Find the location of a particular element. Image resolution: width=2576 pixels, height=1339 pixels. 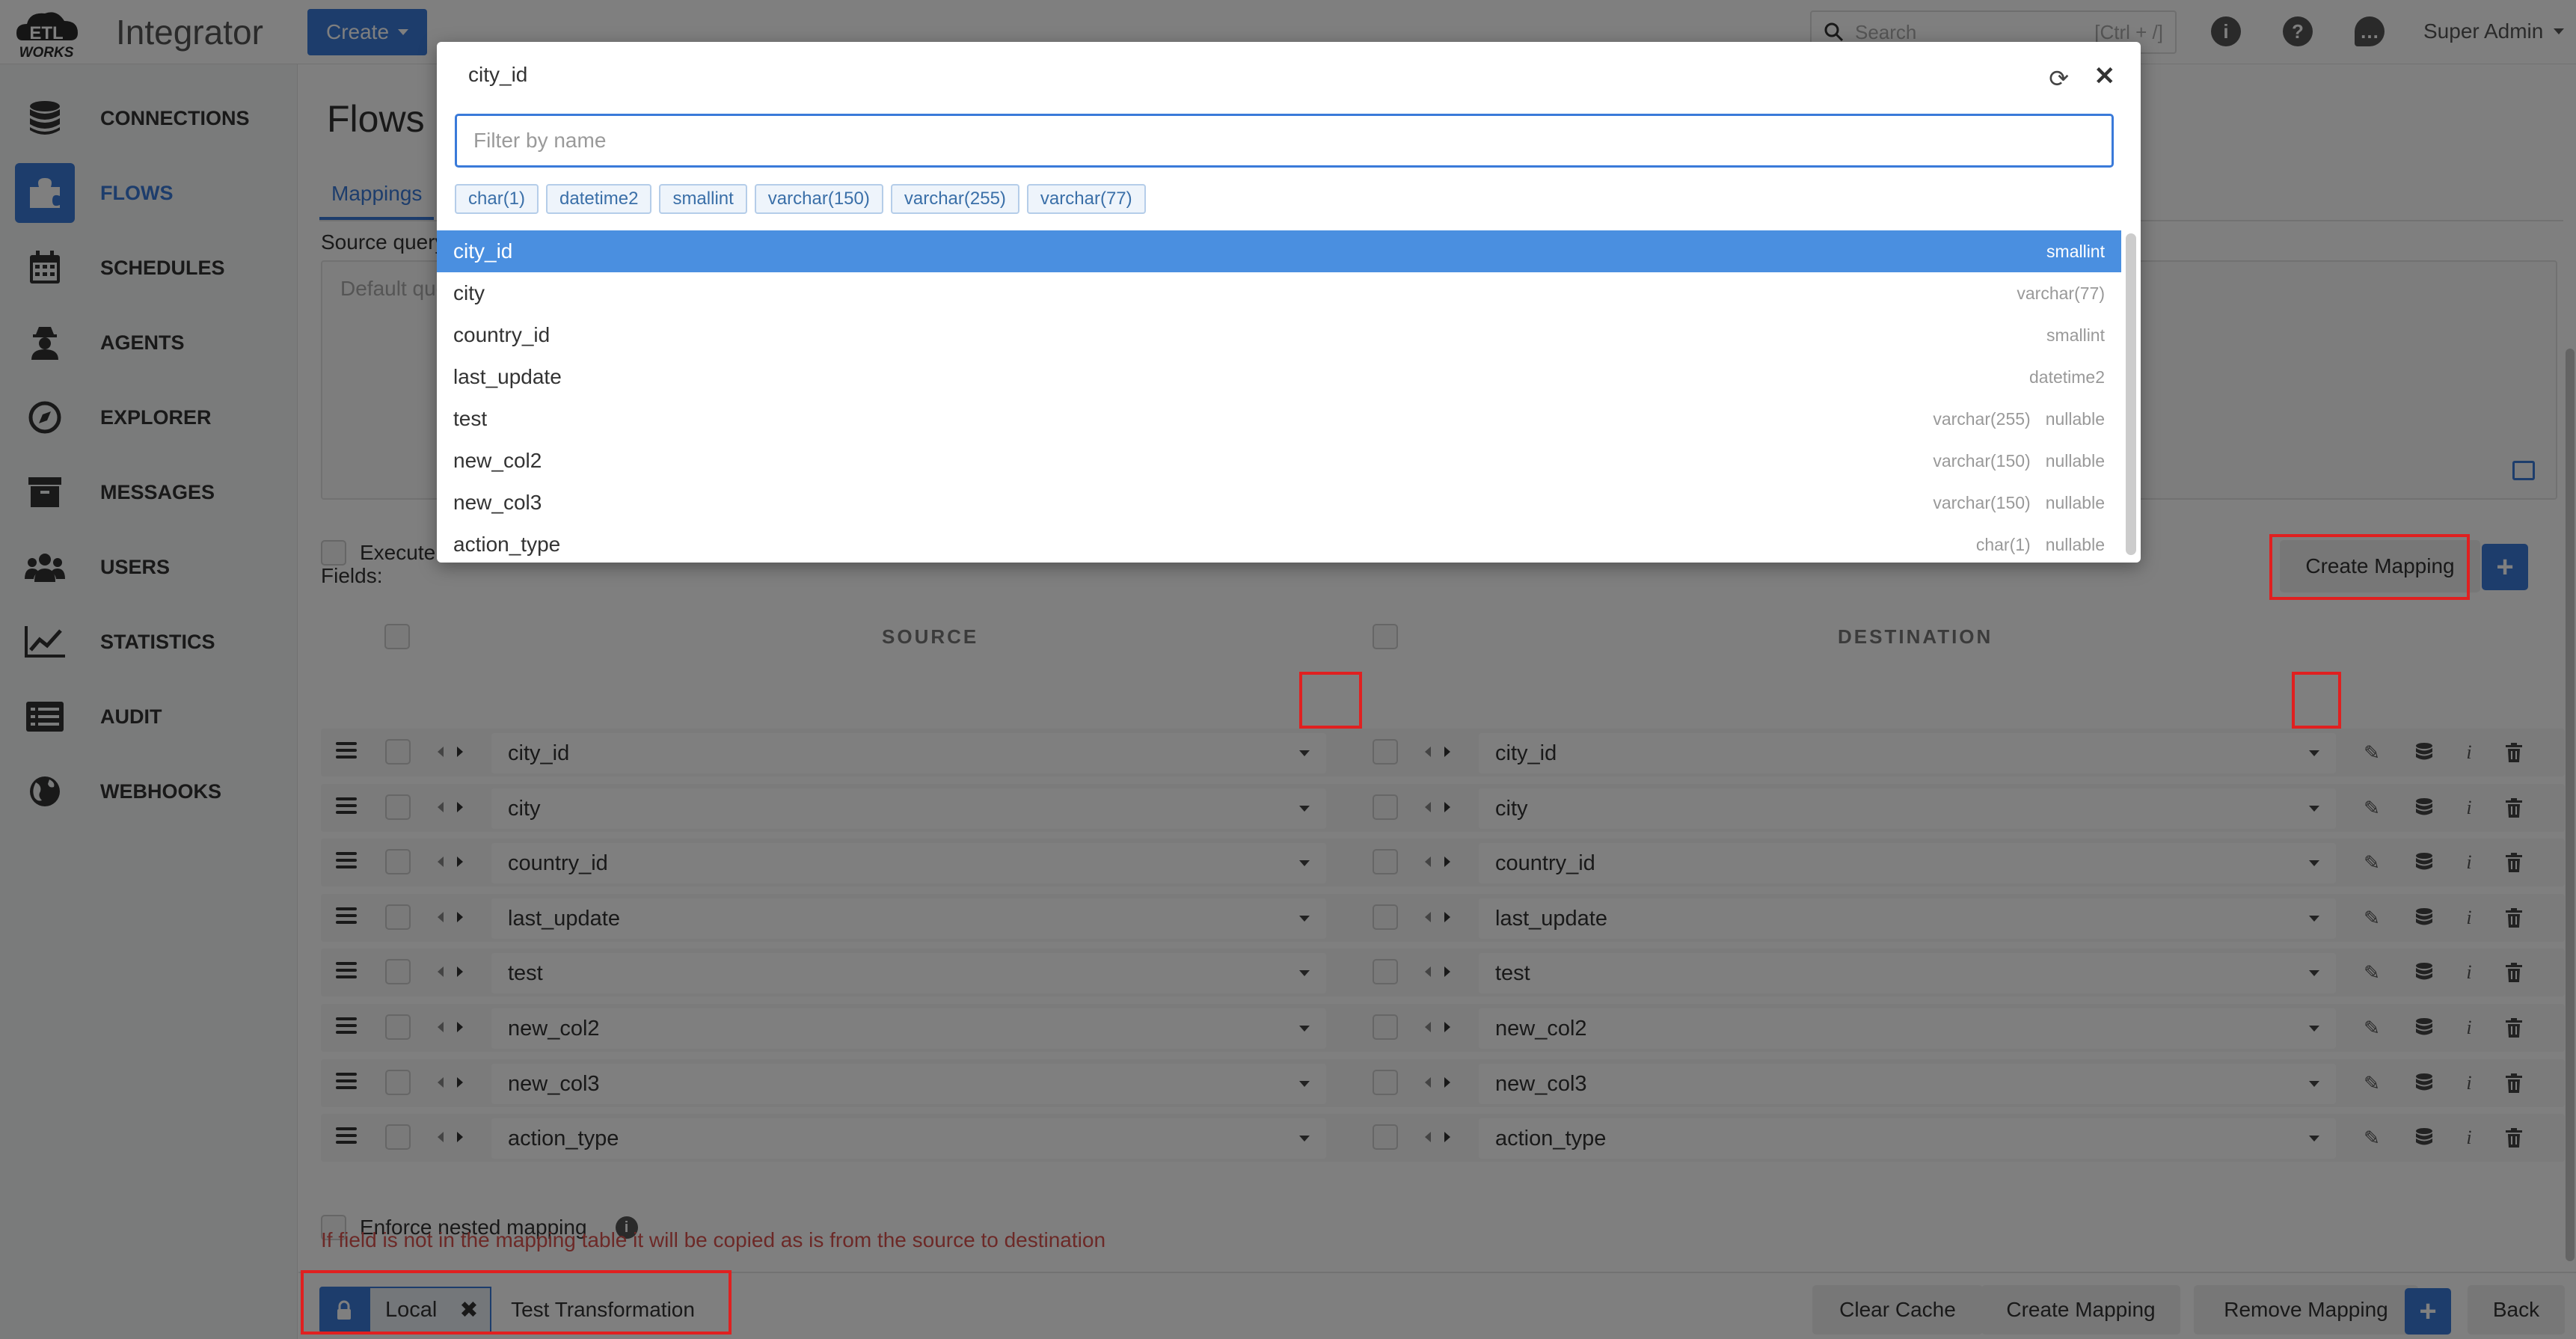

field-name: country_id is located at coordinates (502, 334).